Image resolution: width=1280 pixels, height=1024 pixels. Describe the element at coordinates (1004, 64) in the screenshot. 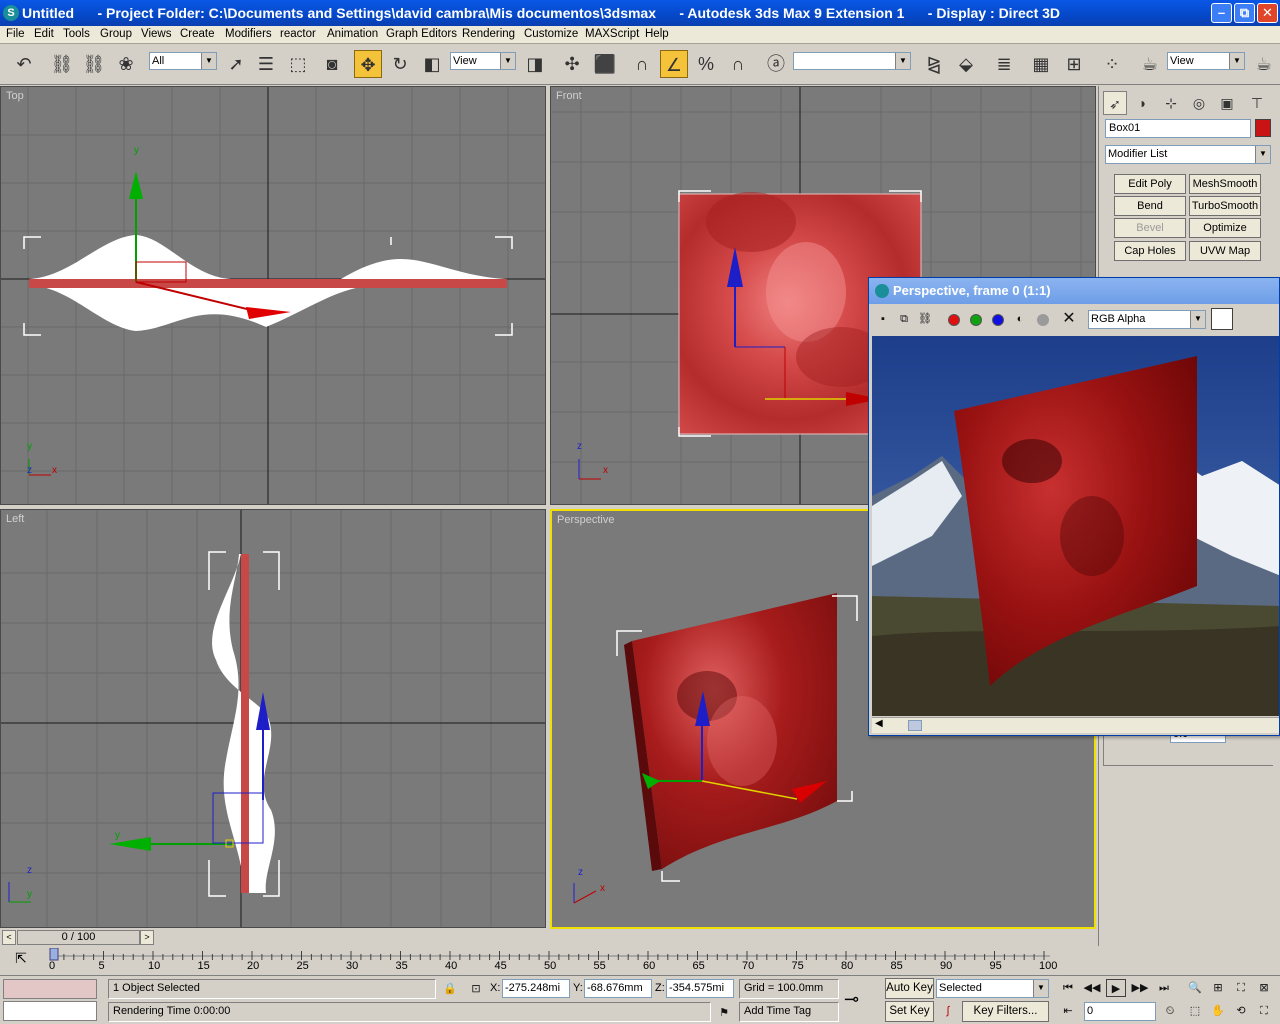

I see `layer-manager-icon: ≣` at that location.